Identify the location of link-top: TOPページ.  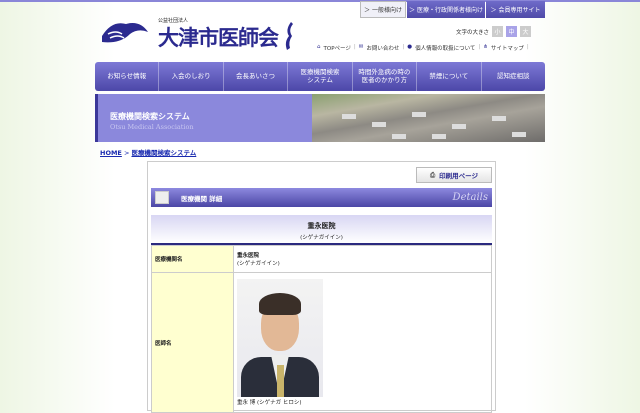
(337, 48).